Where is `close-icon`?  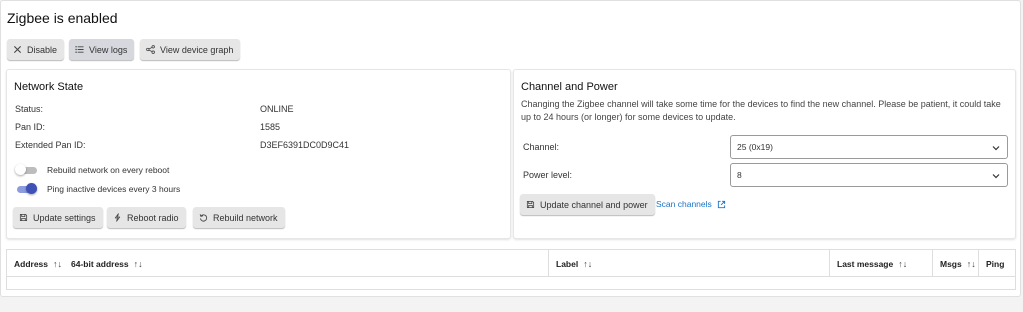 close-icon is located at coordinates (17, 49).